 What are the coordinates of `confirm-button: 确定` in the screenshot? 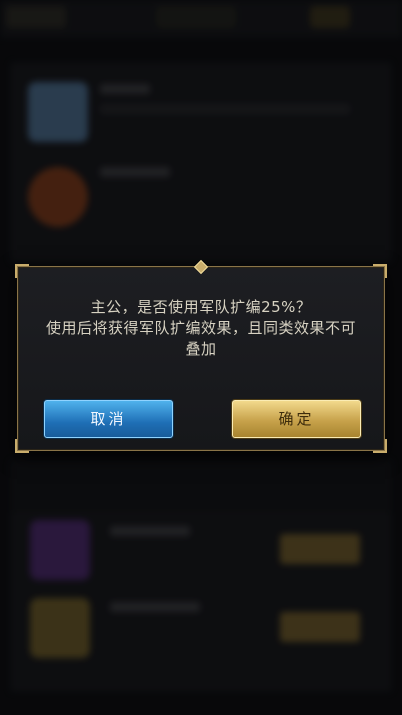 It's located at (296, 419).